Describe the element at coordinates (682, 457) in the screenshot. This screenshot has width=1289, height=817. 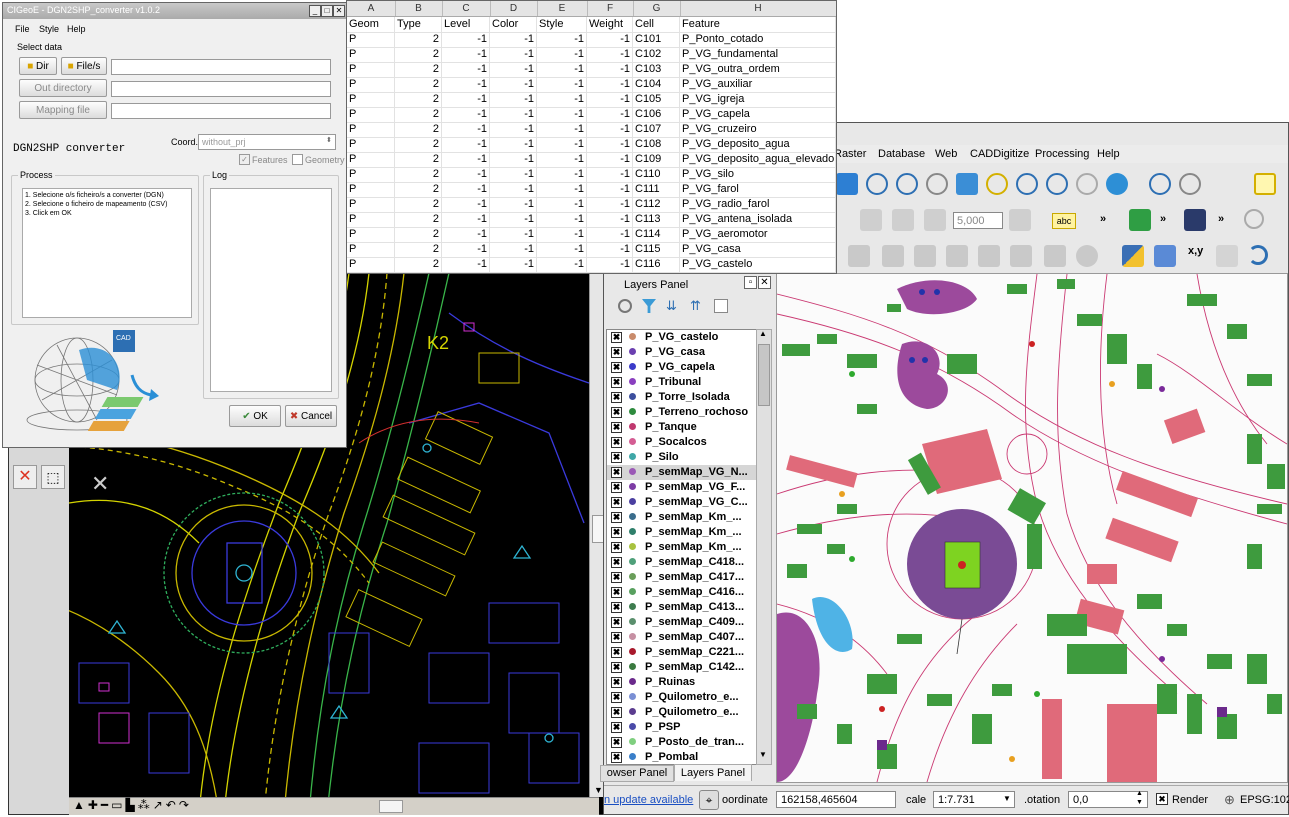
I see `layer-item: ✖ P_Silo` at that location.